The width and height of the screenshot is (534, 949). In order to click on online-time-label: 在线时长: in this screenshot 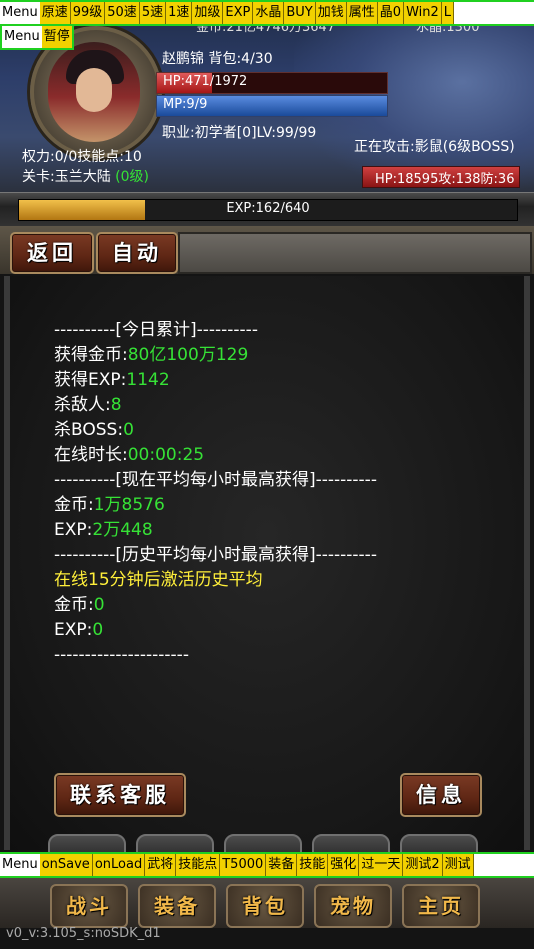, I will do `click(91, 455)`.